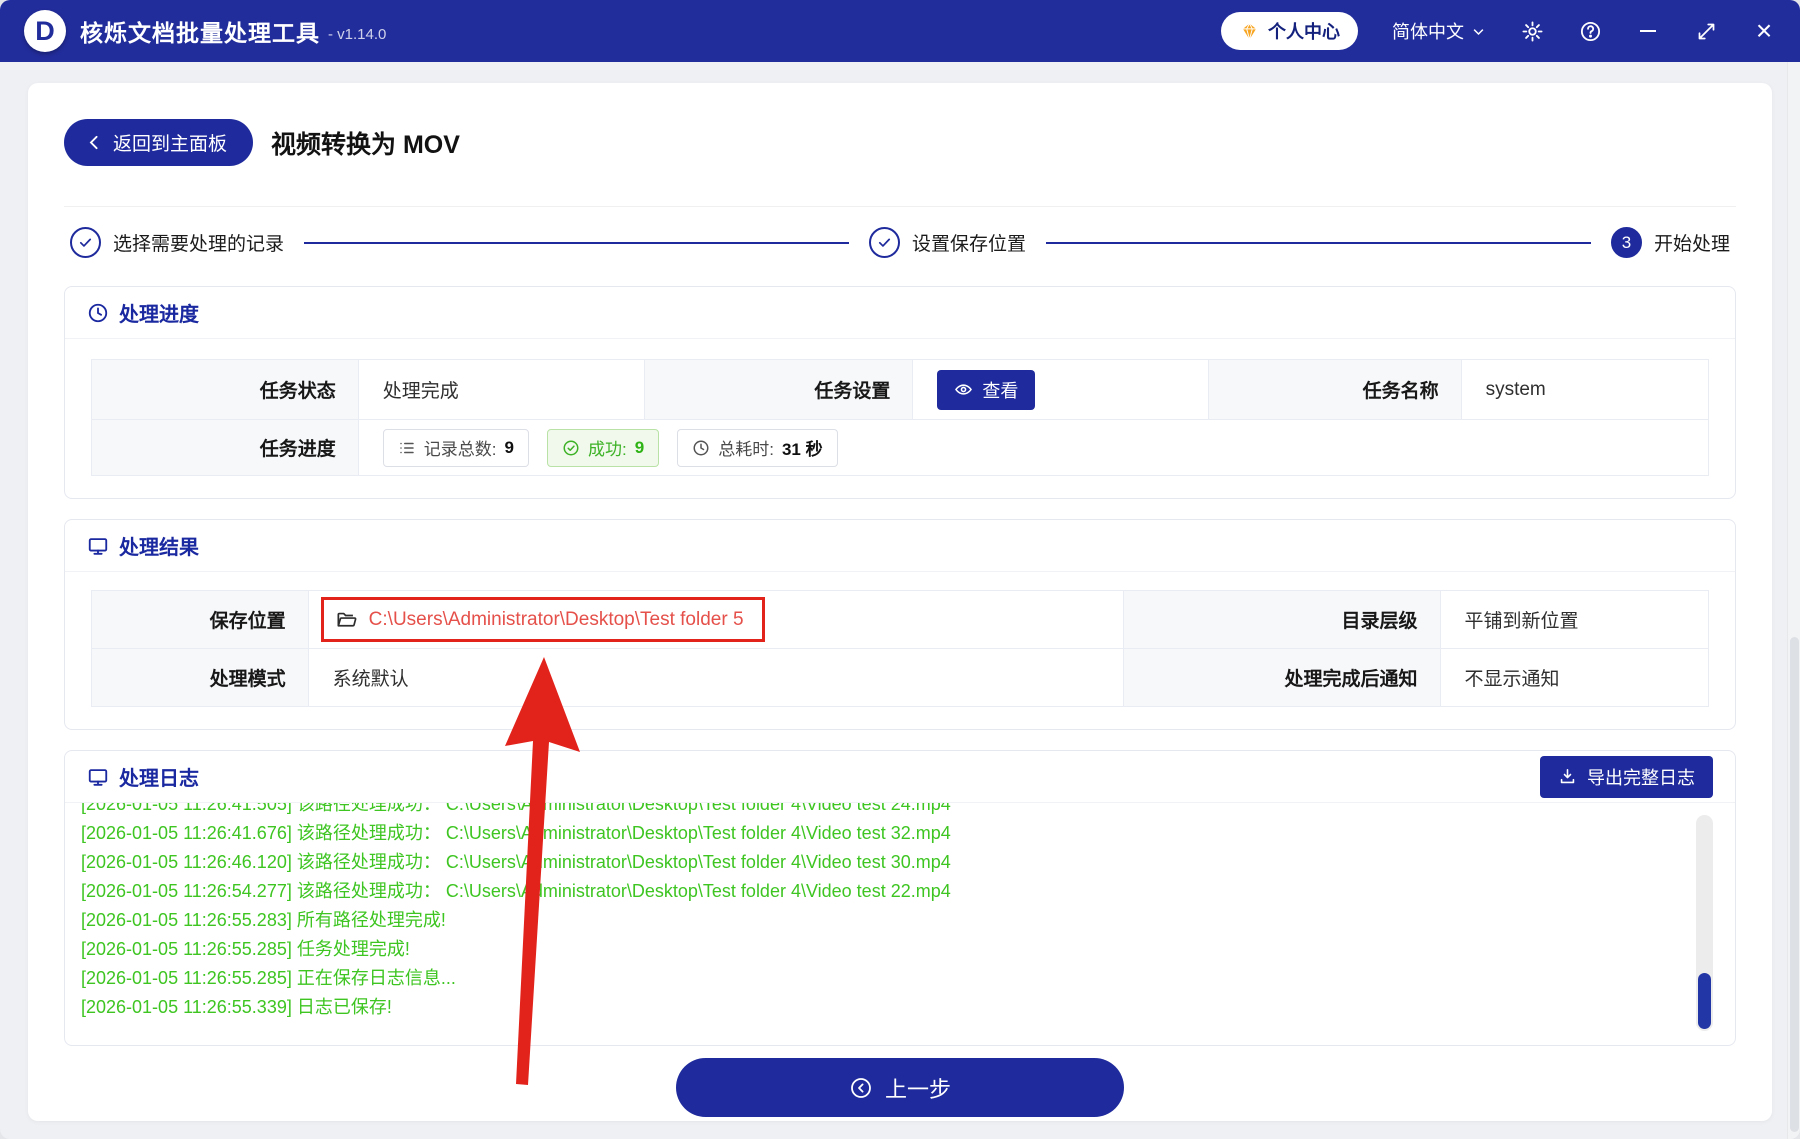  I want to click on export-log-label: 导出完整日志, so click(1641, 777).